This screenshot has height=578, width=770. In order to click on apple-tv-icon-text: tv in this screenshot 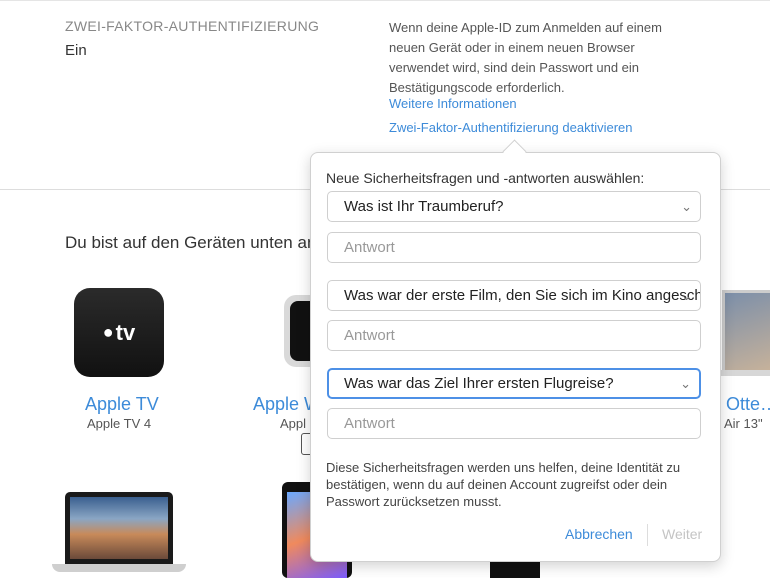, I will do `click(125, 332)`.